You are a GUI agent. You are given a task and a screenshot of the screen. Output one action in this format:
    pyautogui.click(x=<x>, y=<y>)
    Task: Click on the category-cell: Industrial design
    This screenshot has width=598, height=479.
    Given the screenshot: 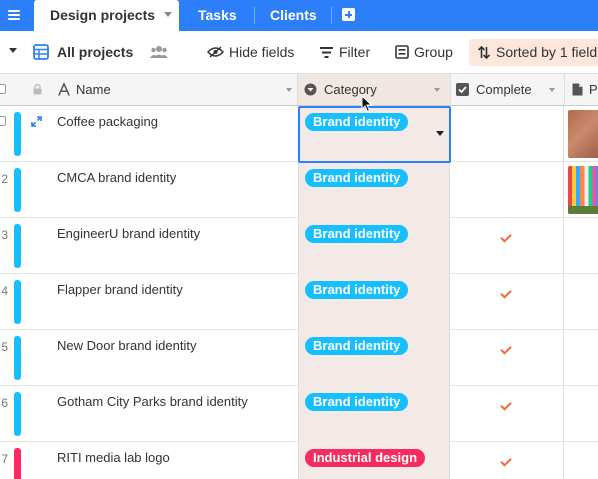 What is the action you would take?
    pyautogui.click(x=374, y=460)
    